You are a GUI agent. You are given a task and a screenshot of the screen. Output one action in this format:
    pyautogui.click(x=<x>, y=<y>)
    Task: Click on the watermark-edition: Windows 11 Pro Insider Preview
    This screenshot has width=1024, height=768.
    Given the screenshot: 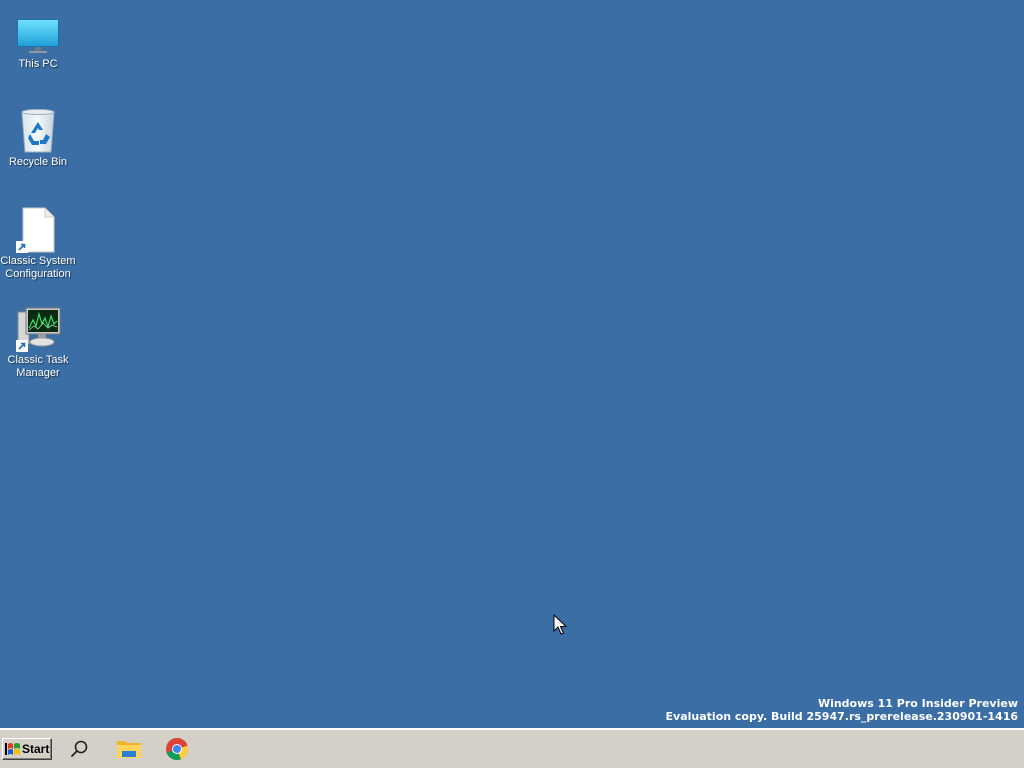 What is the action you would take?
    pyautogui.click(x=917, y=703)
    